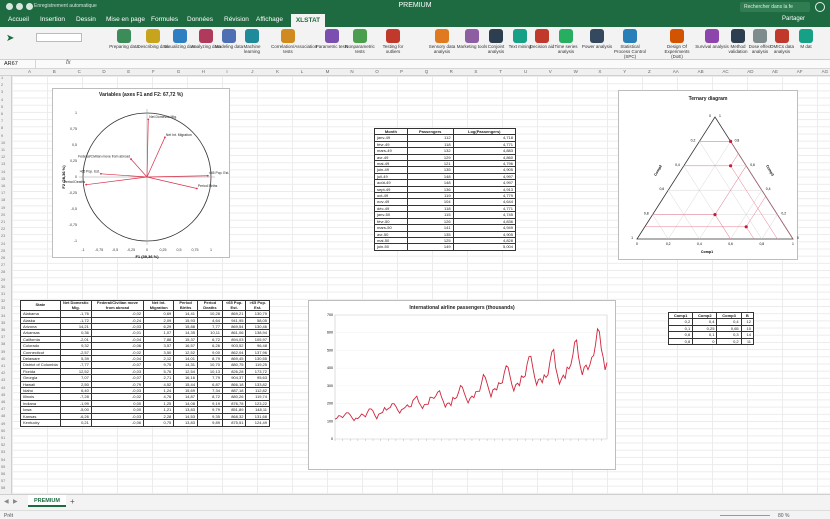 The image size is (830, 519). Describe the element at coordinates (252, 71) in the screenshot. I see `col-J: J` at that location.